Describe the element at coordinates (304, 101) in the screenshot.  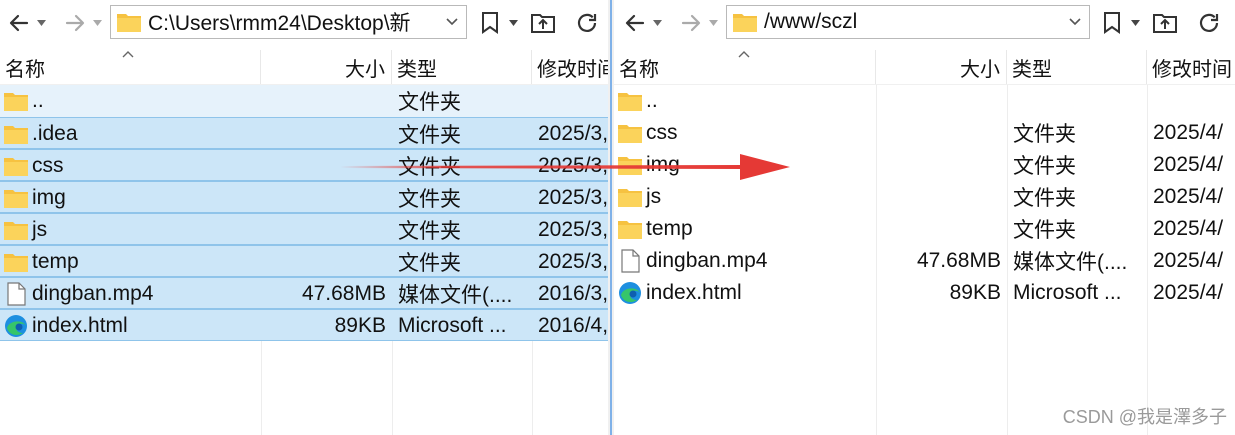
I see `file-row: .. 文件夹` at that location.